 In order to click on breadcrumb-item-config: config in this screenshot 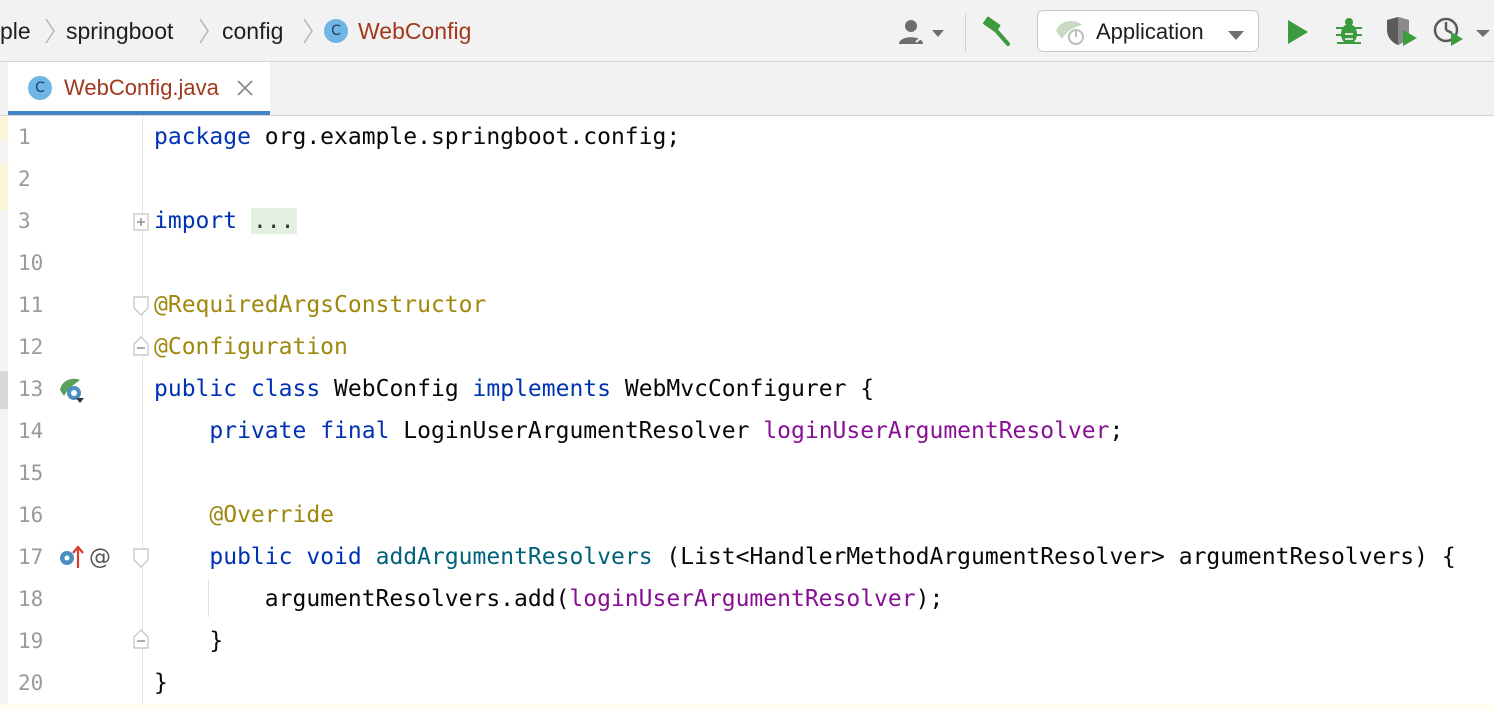, I will do `click(252, 31)`.